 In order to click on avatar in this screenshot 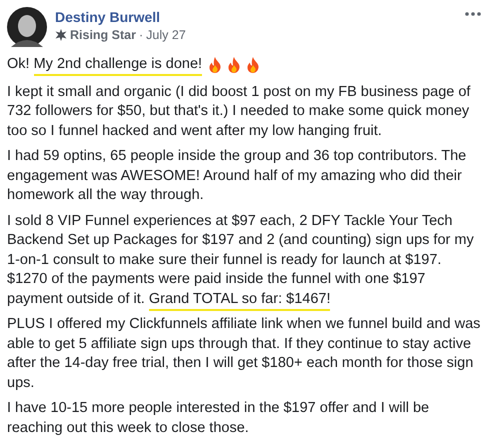, I will do `click(27, 27)`.